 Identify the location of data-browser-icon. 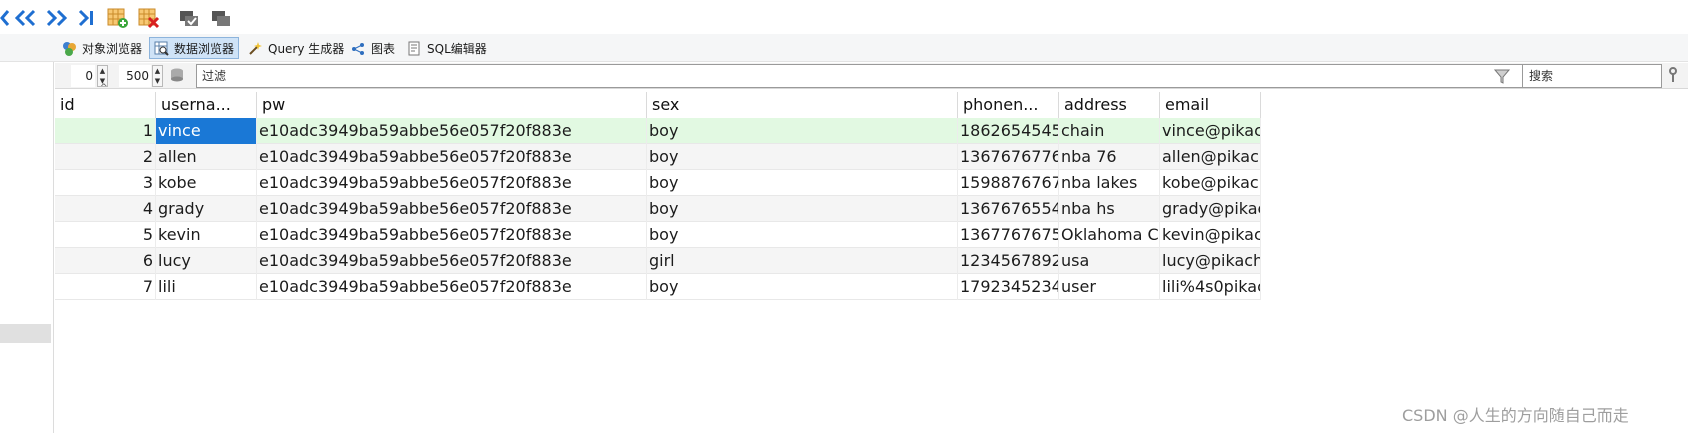
(161, 48).